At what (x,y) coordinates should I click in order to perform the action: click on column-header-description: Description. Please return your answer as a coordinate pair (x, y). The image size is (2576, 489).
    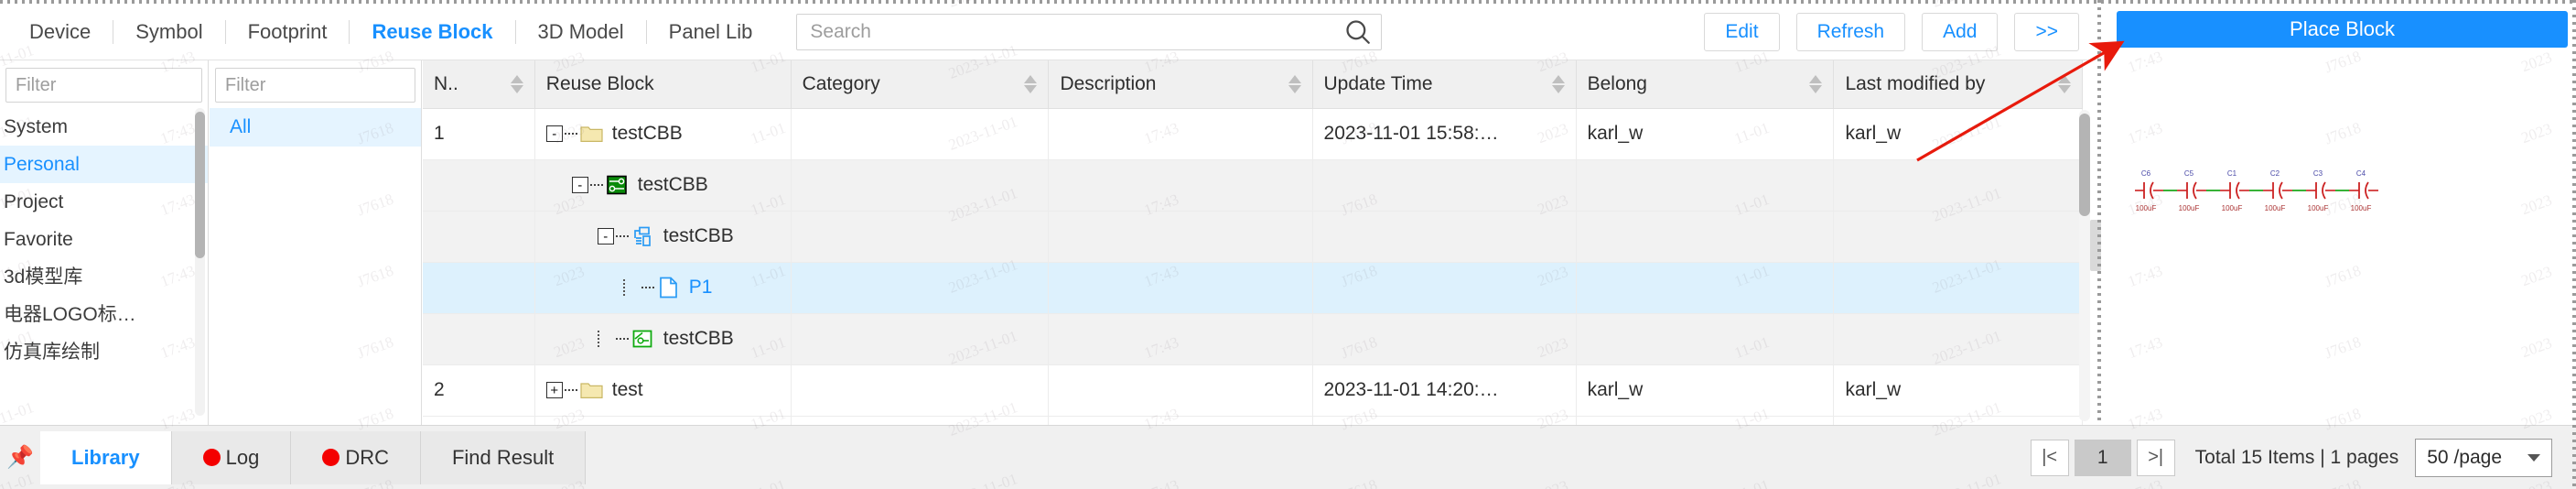
    Looking at the image, I should click on (1180, 84).